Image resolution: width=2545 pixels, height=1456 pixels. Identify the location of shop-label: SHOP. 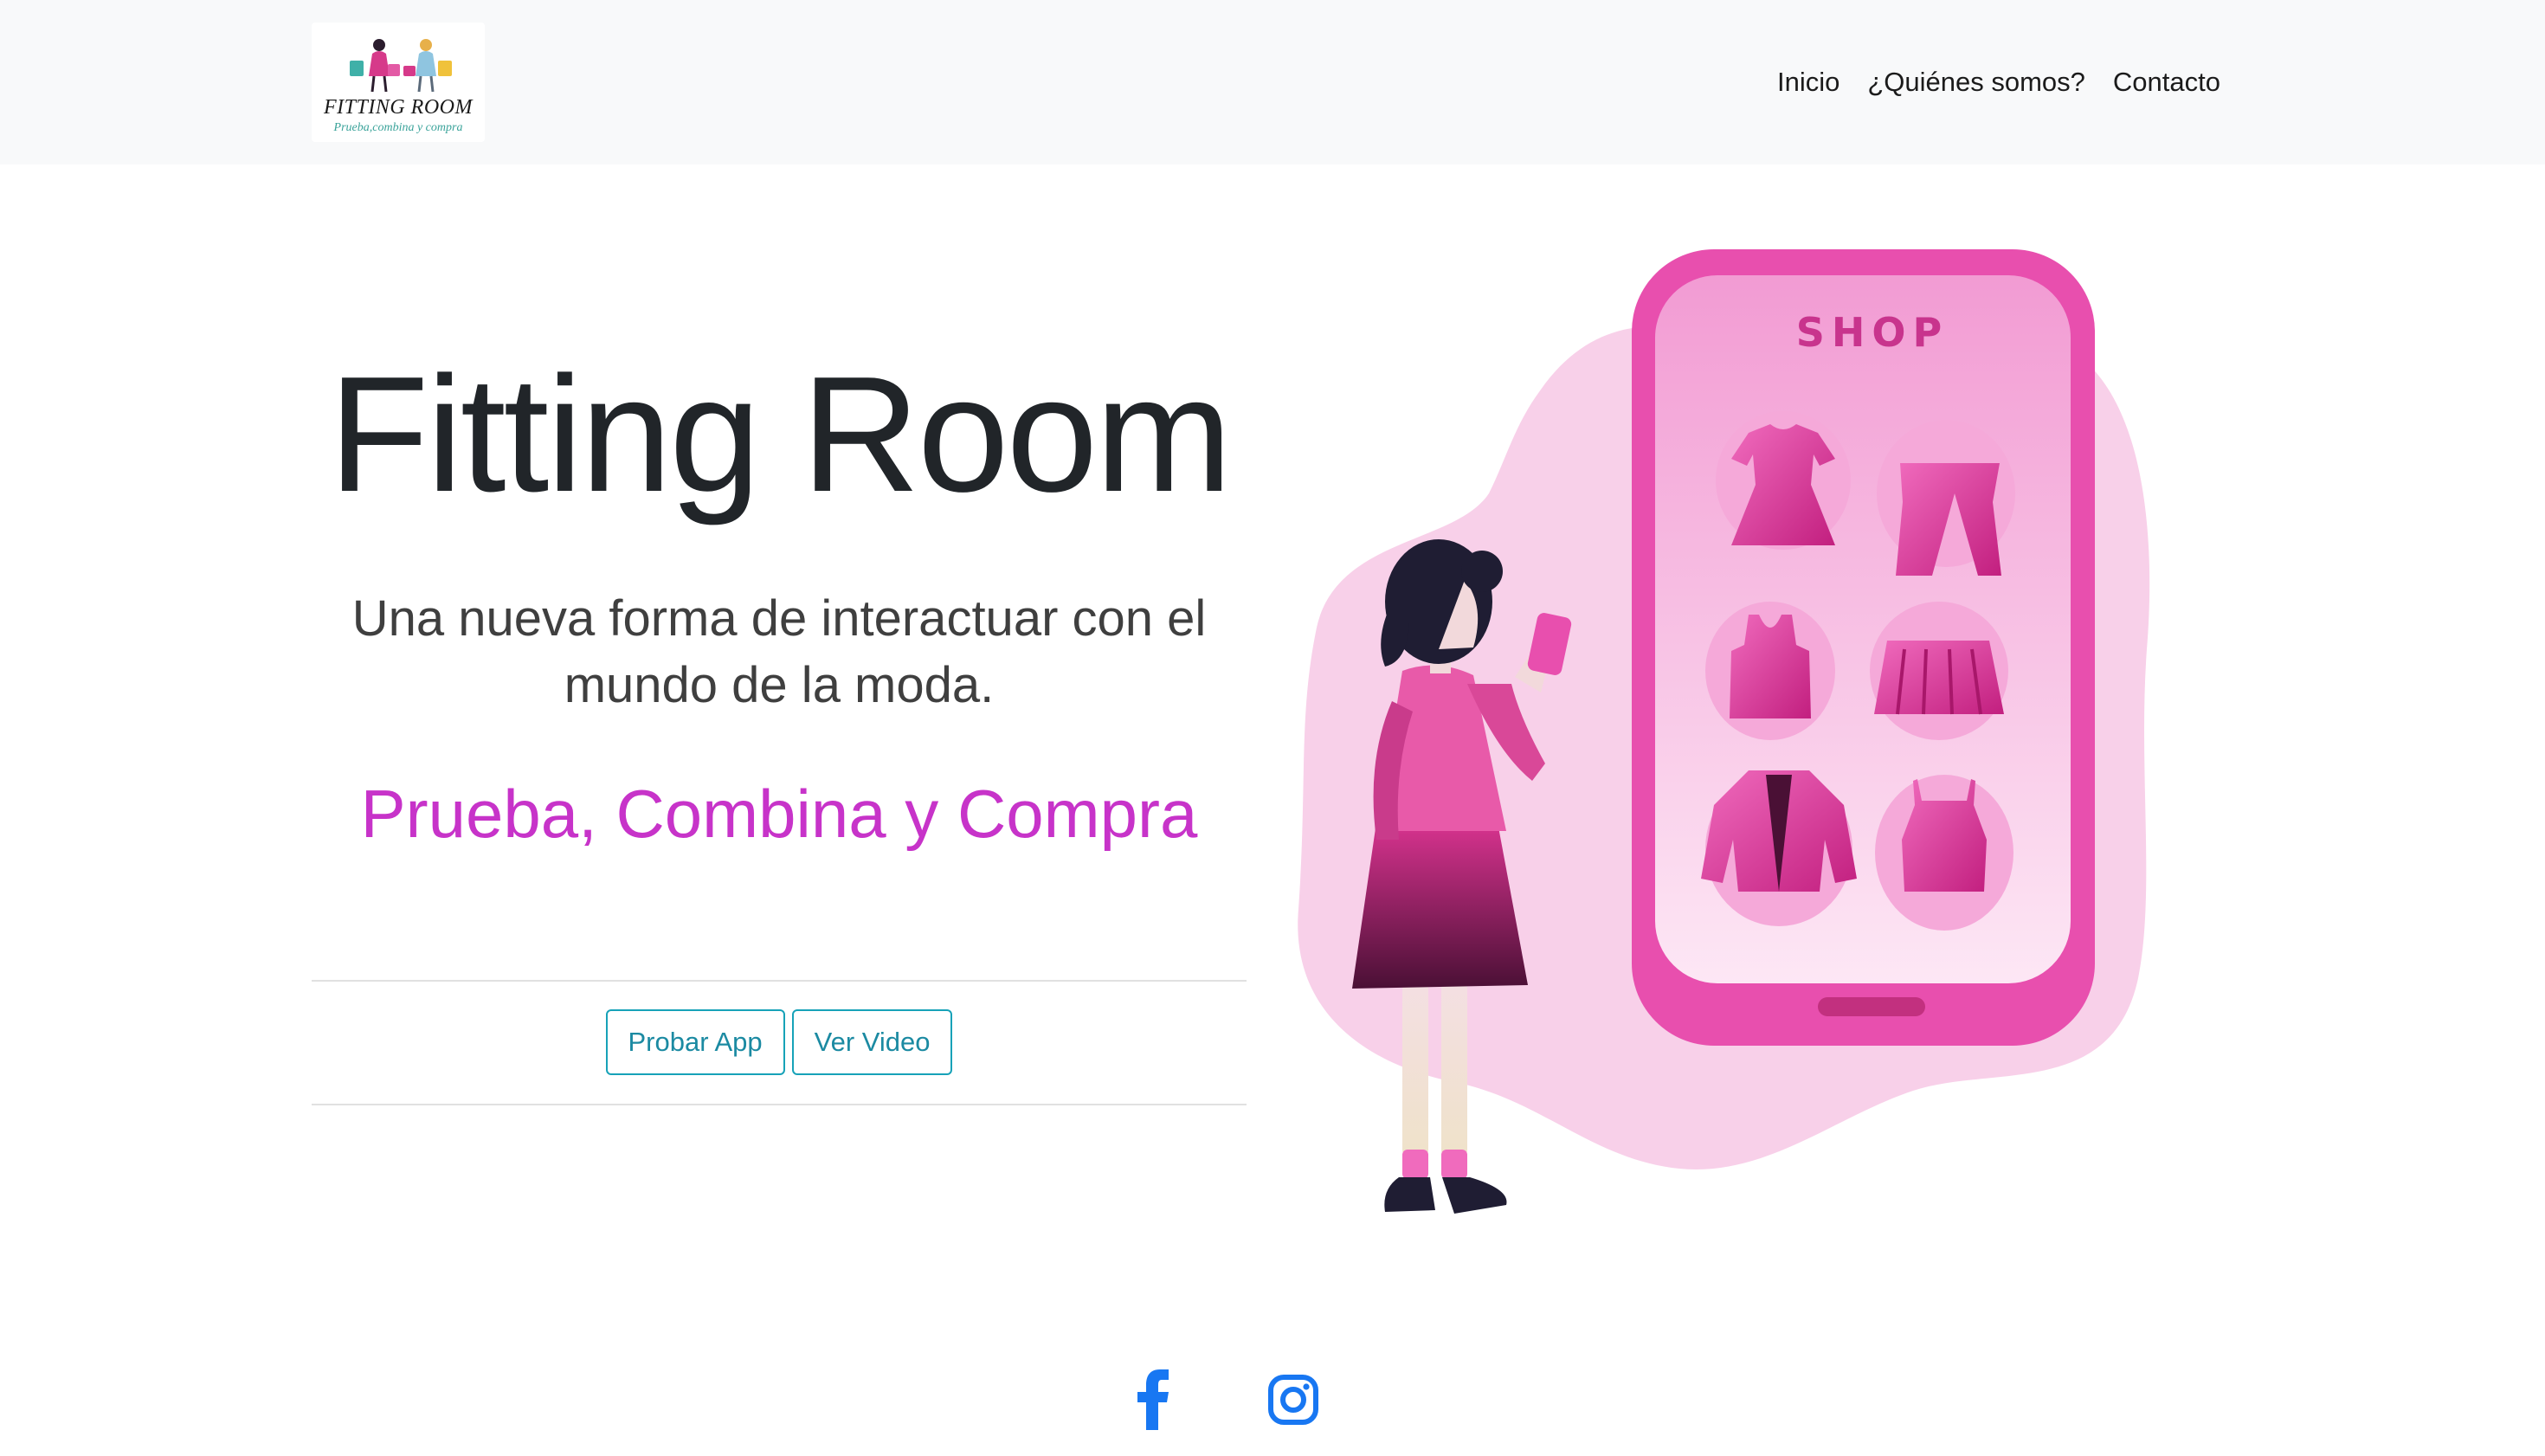
(1872, 332).